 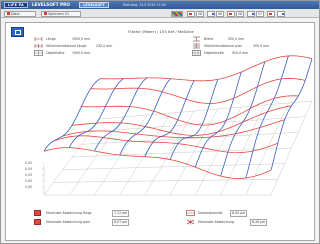 What do you see at coordinates (94, 5) in the screenshot?
I see `tab-levelsoft: LEVELSOFT` at bounding box center [94, 5].